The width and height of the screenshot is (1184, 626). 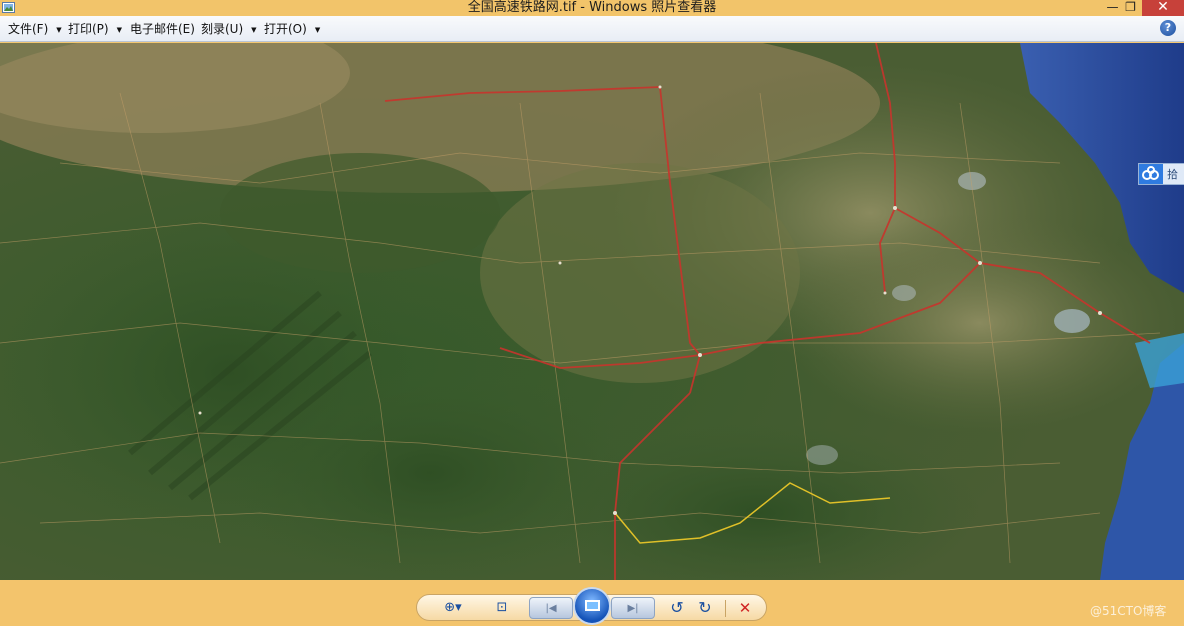 I want to click on watermark-text: @51CTO博客, so click(x=1128, y=611).